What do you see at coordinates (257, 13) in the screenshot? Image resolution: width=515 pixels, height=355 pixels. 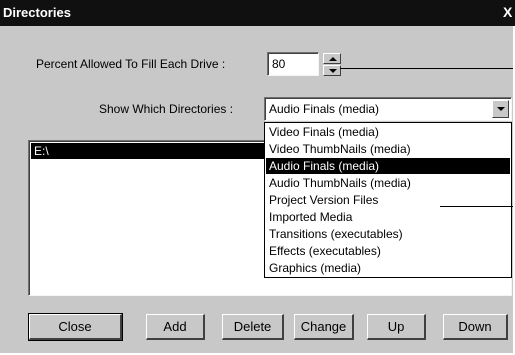 I see `title-bar: Directories X` at bounding box center [257, 13].